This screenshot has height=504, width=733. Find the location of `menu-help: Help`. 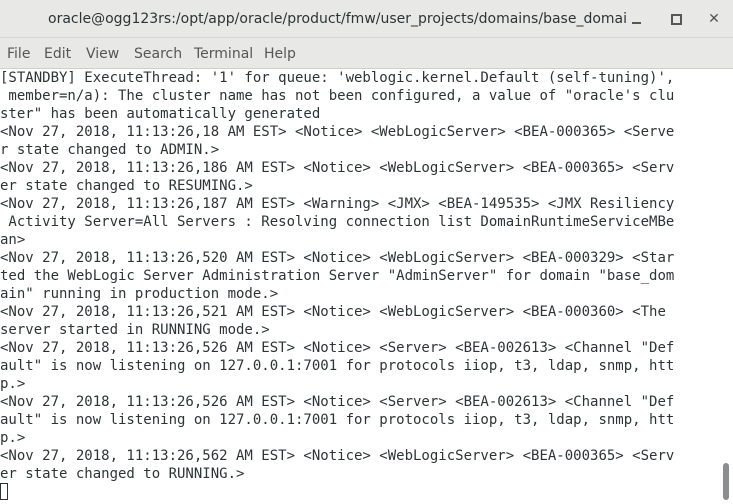

menu-help: Help is located at coordinates (280, 54).